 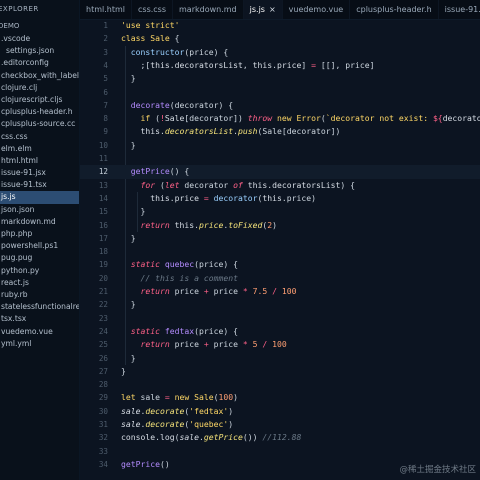 I want to click on file-item: python.py, so click(x=39, y=271).